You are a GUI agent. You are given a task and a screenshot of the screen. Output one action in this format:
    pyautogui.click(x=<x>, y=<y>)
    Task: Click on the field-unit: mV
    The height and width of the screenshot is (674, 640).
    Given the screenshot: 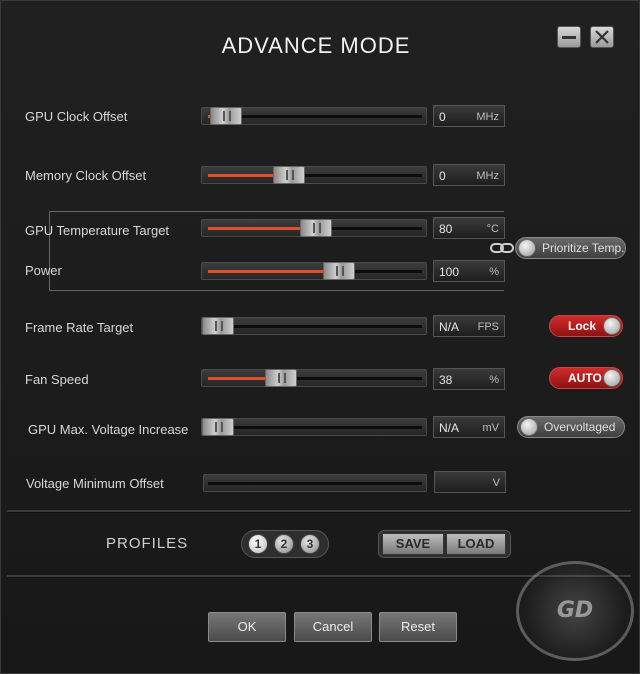 What is the action you would take?
    pyautogui.click(x=491, y=428)
    